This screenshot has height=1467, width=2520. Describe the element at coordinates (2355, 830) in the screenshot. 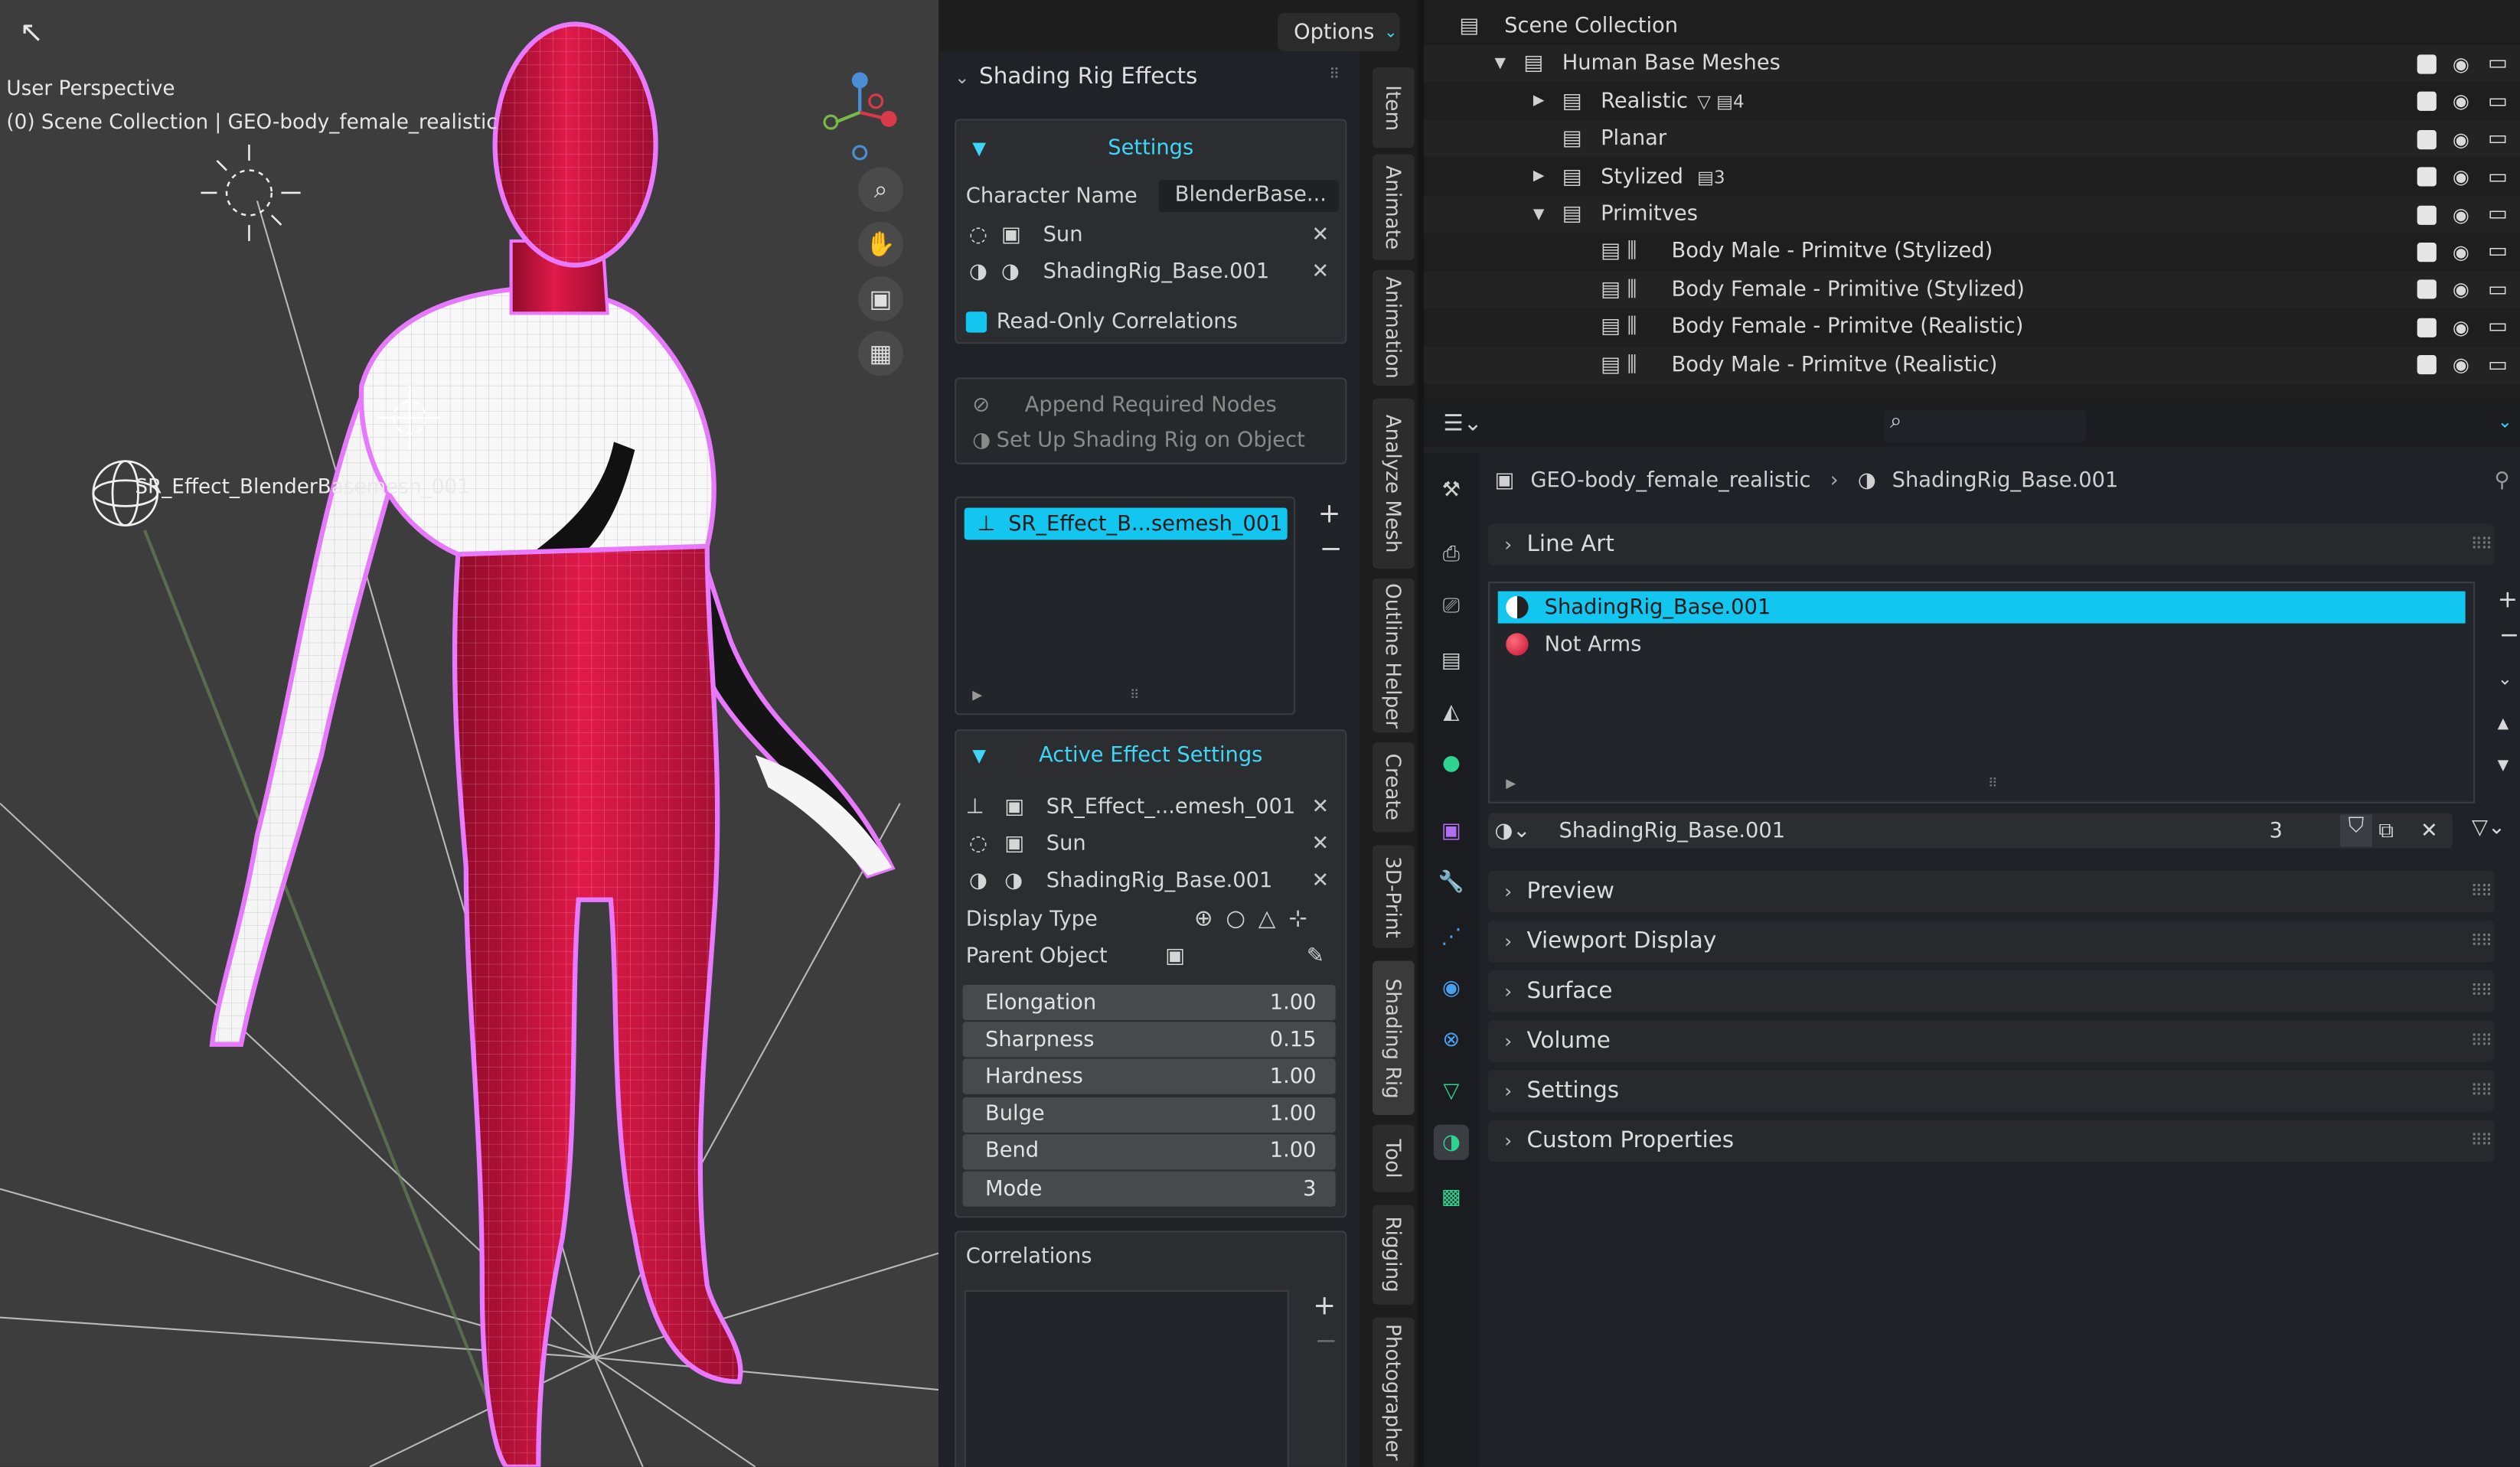

I see `fake-user-icon: ⛉` at that location.